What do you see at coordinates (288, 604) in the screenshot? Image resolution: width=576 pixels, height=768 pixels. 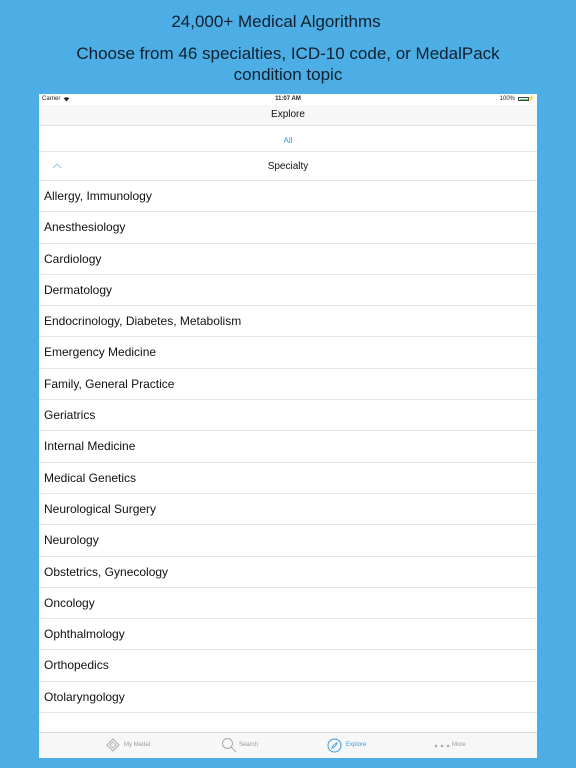 I see `list-item-oncology: Oncology` at bounding box center [288, 604].